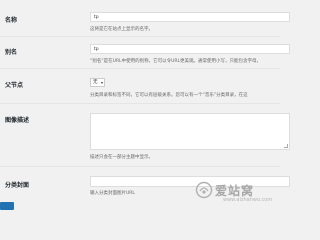 This screenshot has height=240, width=320. What do you see at coordinates (101, 82) in the screenshot?
I see `chevron-down-icon: ▾` at bounding box center [101, 82].